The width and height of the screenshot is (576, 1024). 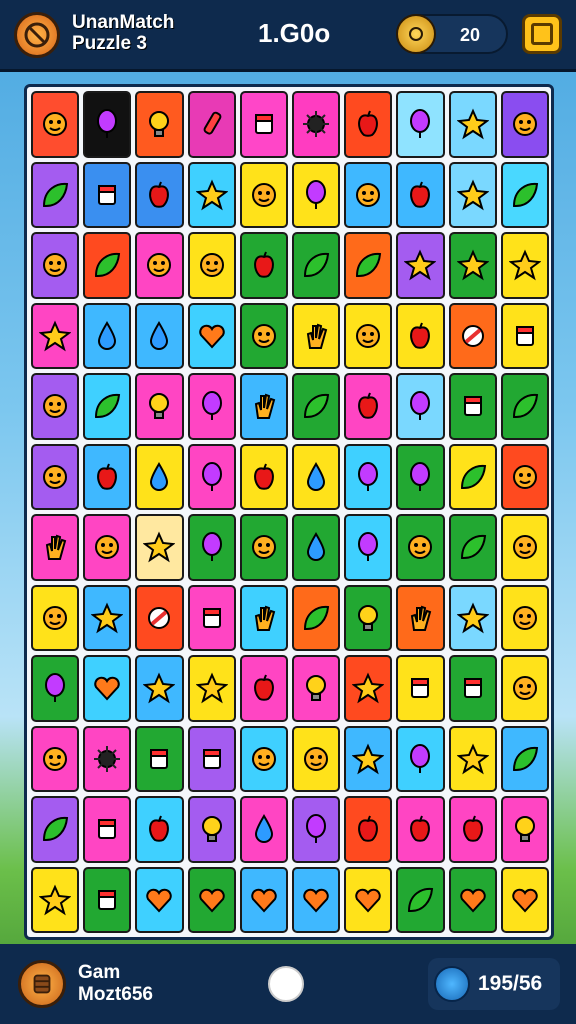 I want to click on menu-button, so click(x=542, y=34).